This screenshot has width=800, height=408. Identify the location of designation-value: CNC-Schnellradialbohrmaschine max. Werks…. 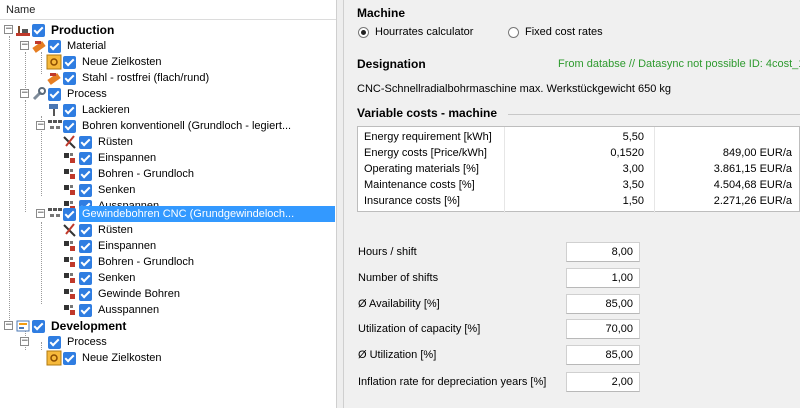
(514, 89).